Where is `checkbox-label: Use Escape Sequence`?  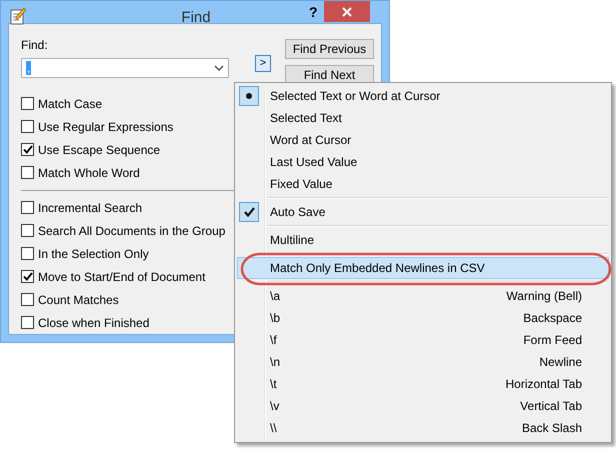 checkbox-label: Use Escape Sequence is located at coordinates (99, 150).